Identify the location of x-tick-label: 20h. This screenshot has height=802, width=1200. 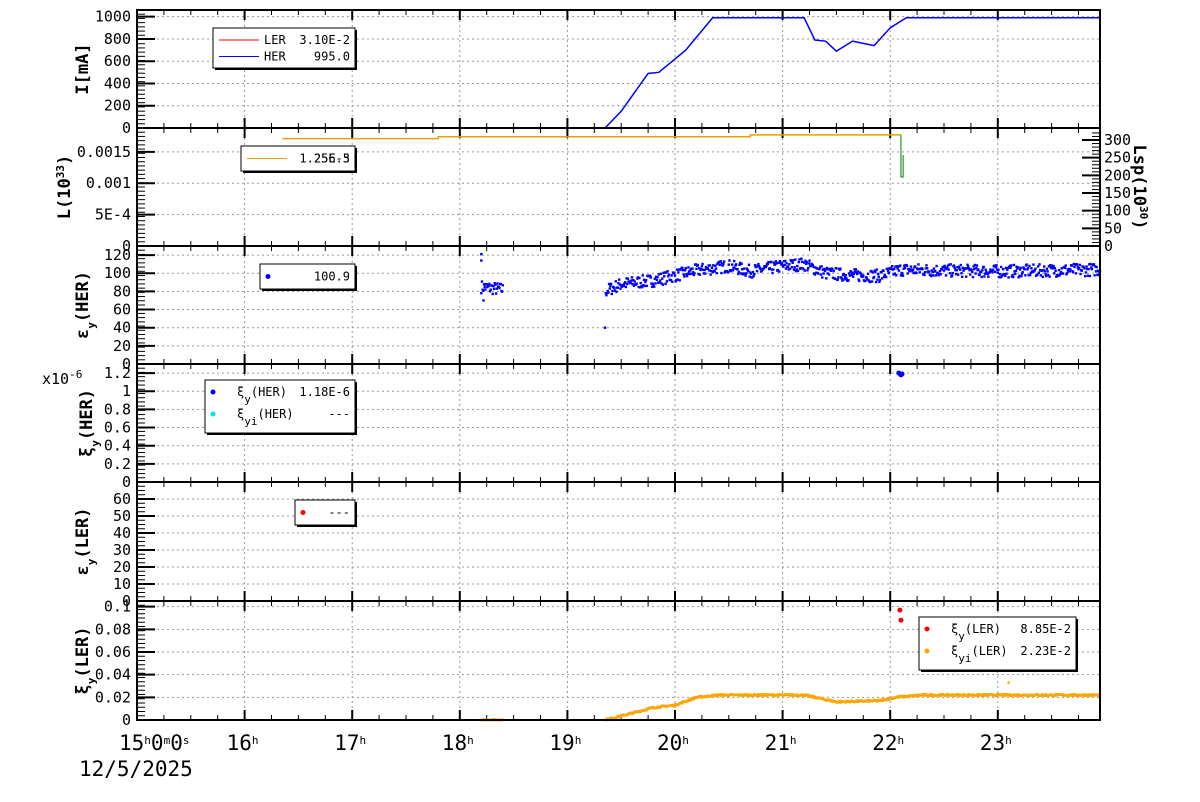
(673, 743).